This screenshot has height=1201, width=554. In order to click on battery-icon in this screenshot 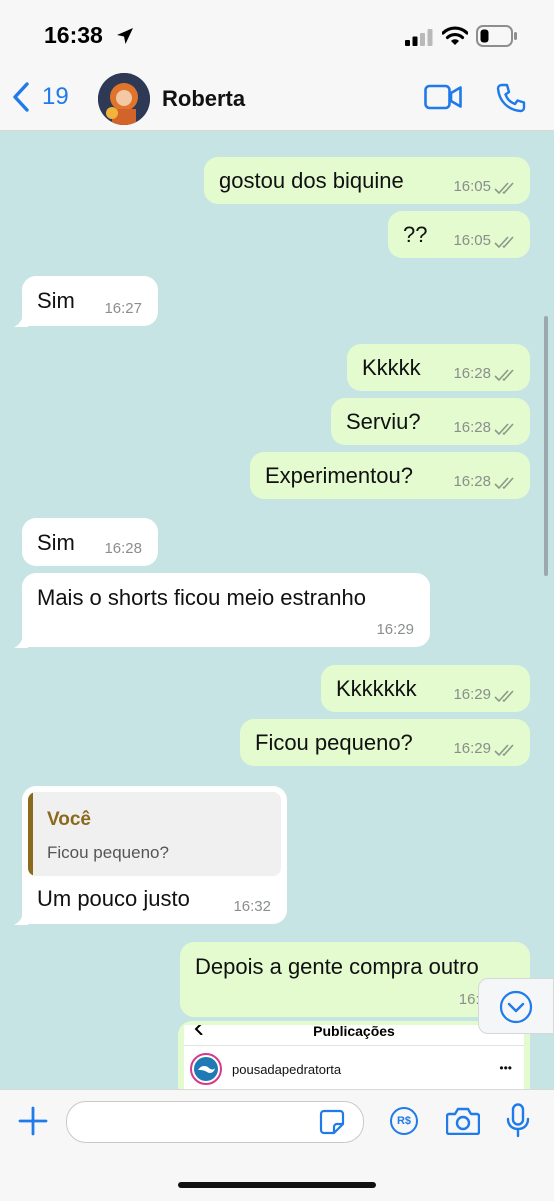, I will do `click(496, 36)`.